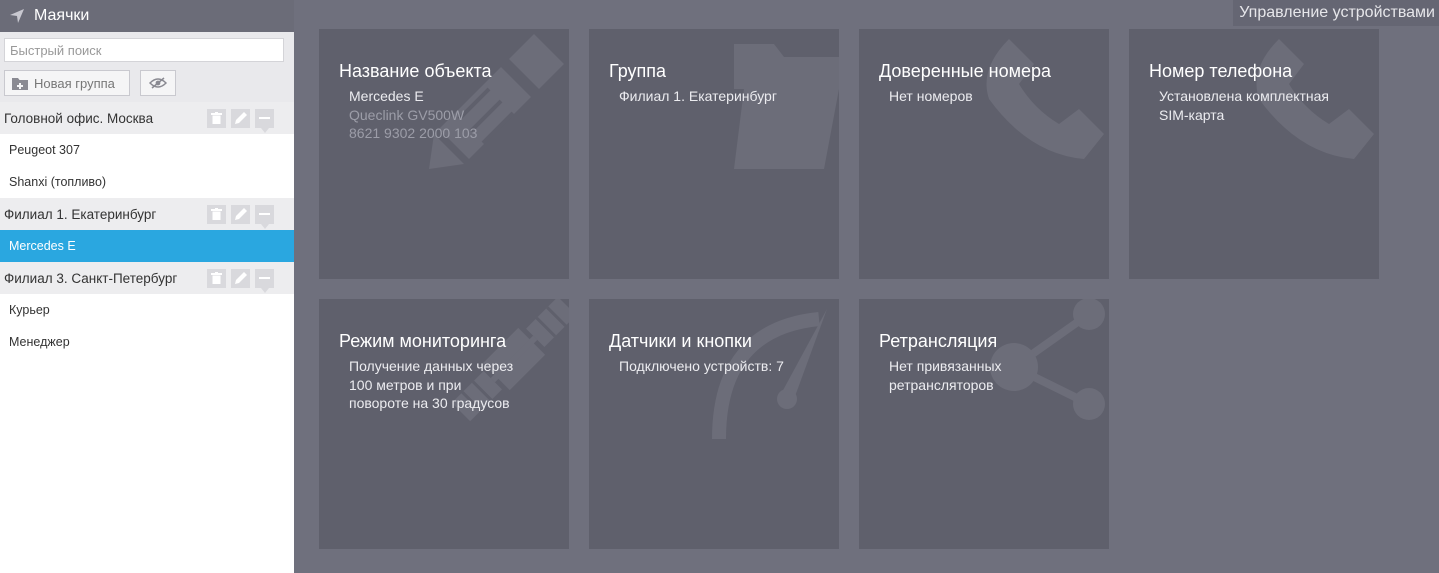 This screenshot has height=573, width=1439. Describe the element at coordinates (91, 278) in the screenshot. I see `group-name: Филиал 3. Санкт-Петербург` at that location.